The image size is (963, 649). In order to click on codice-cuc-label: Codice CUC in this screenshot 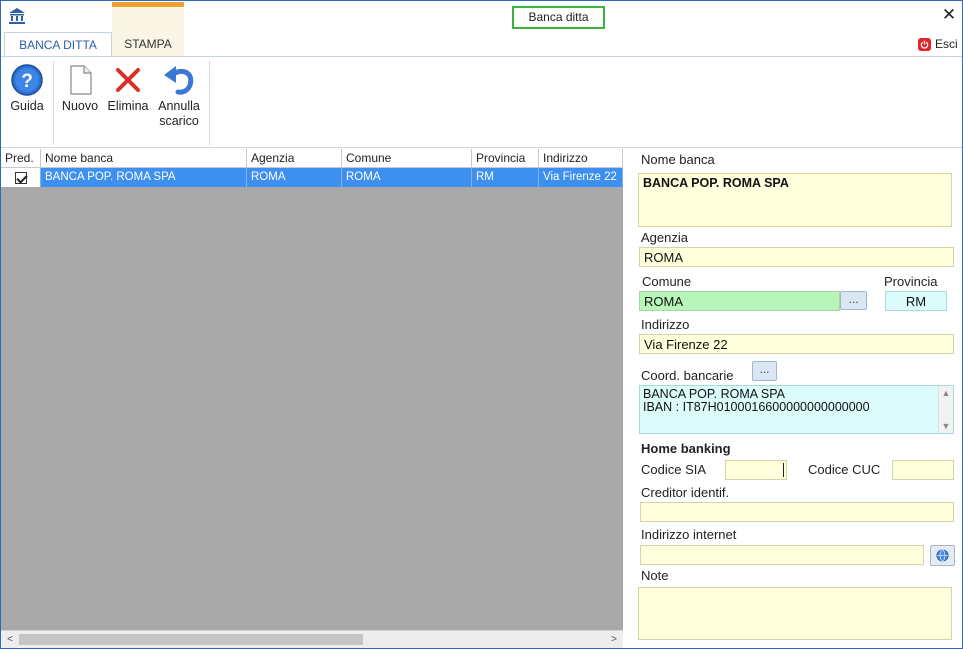, I will do `click(844, 469)`.